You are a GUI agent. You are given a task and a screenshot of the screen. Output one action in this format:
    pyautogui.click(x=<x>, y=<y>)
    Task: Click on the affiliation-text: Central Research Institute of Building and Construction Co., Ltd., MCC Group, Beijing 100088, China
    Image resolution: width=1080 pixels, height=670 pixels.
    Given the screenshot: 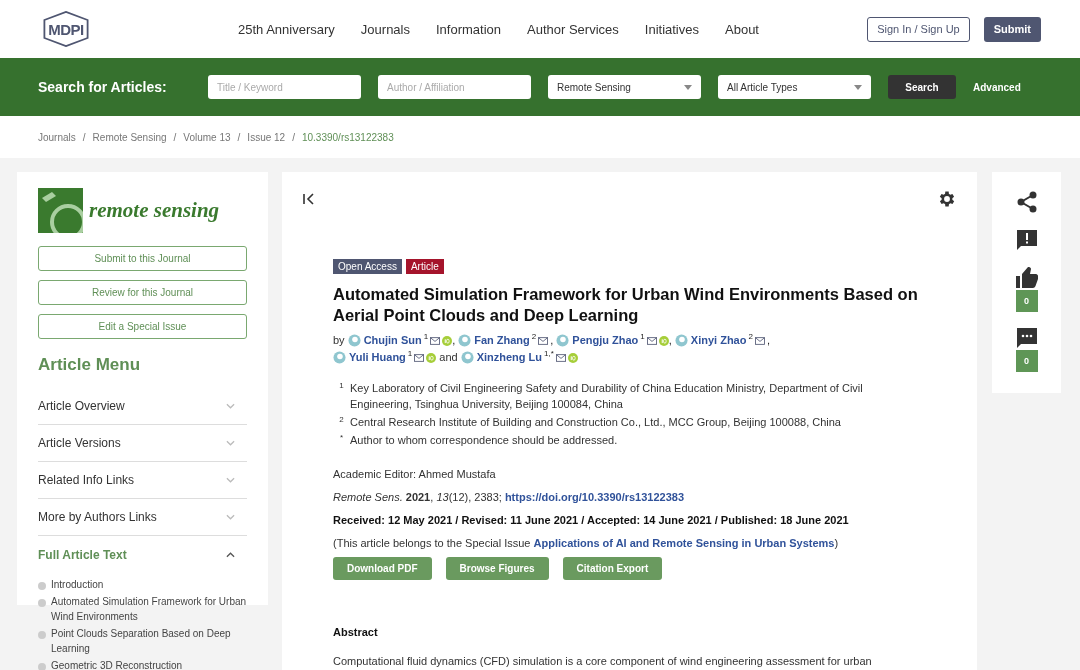 What is the action you would take?
    pyautogui.click(x=596, y=422)
    